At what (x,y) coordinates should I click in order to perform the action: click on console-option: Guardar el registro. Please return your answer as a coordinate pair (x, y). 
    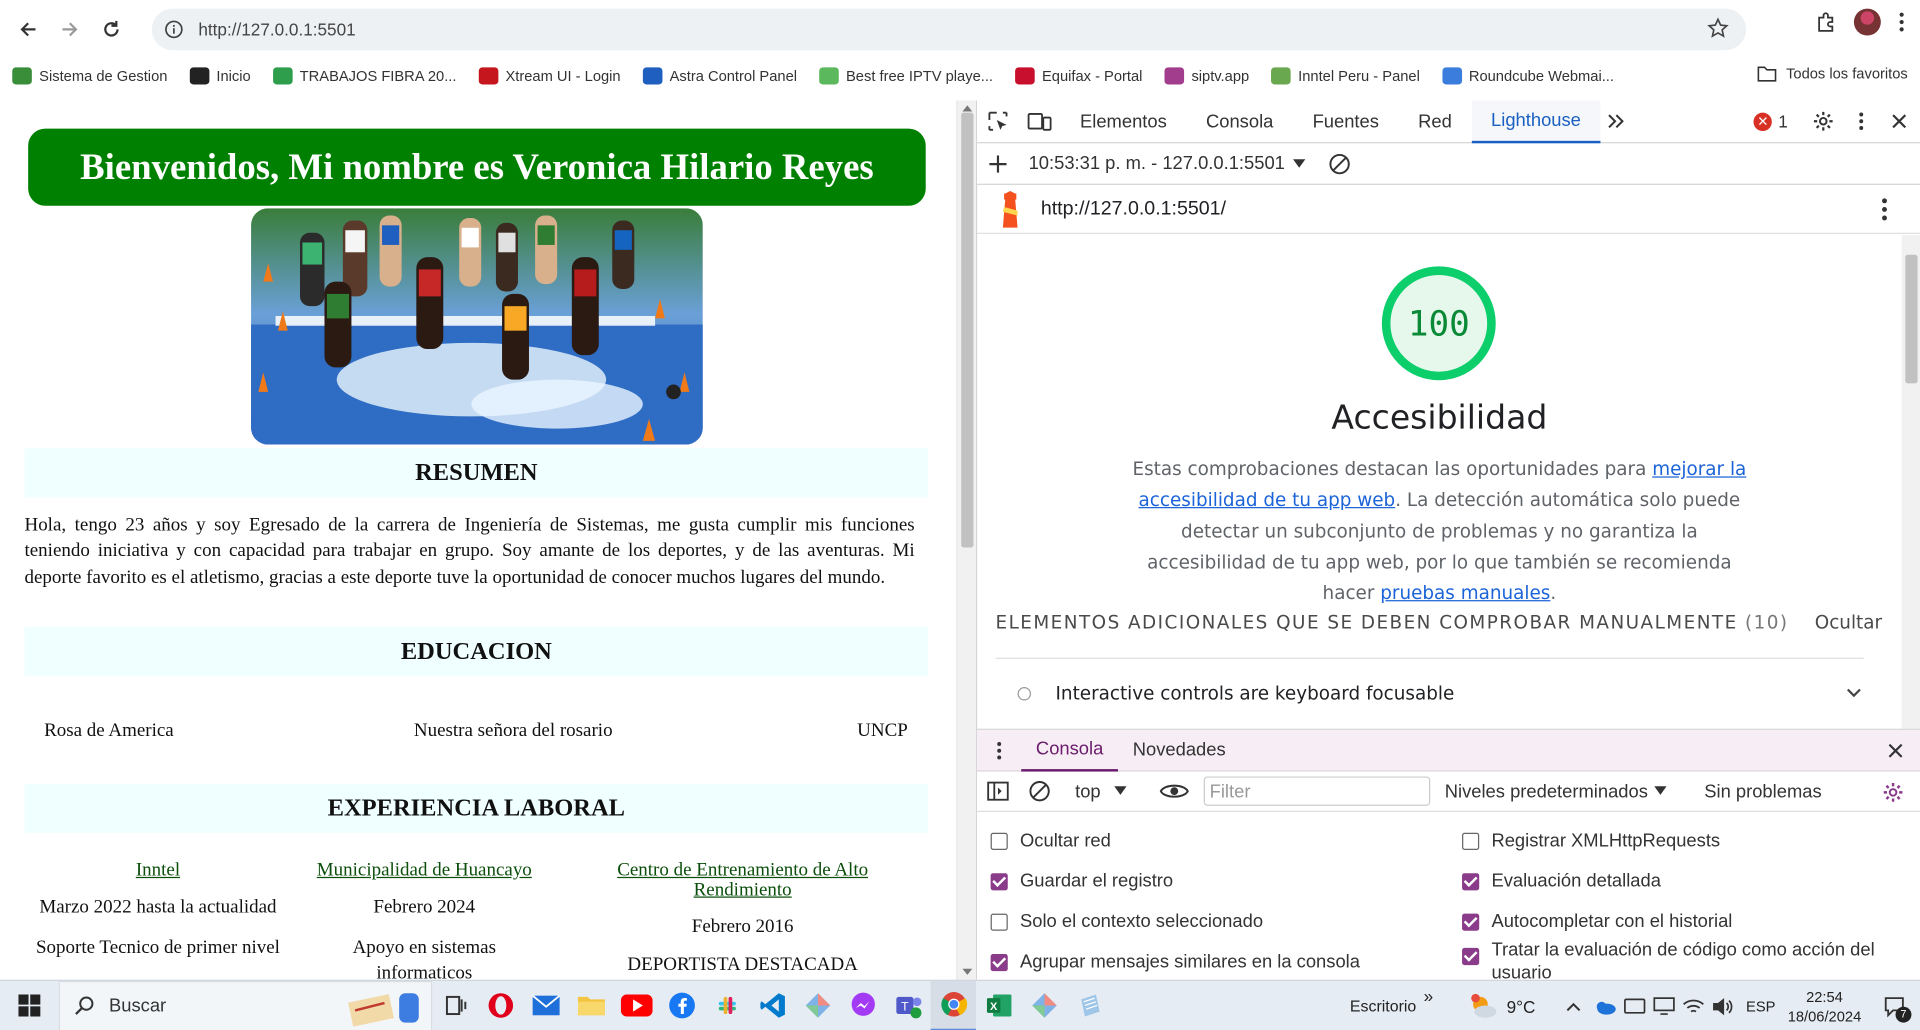
    Looking at the image, I should click on (1081, 881).